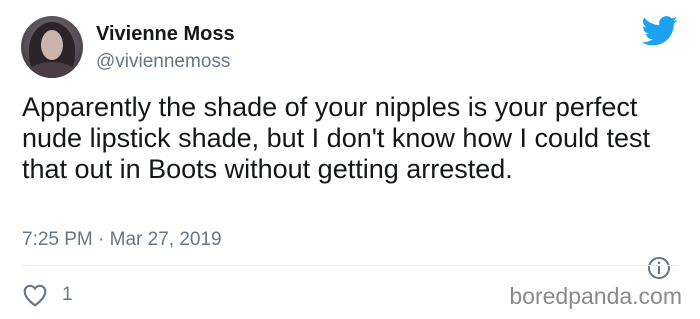 The width and height of the screenshot is (700, 319). Describe the element at coordinates (659, 268) in the screenshot. I see `info-icon` at that location.